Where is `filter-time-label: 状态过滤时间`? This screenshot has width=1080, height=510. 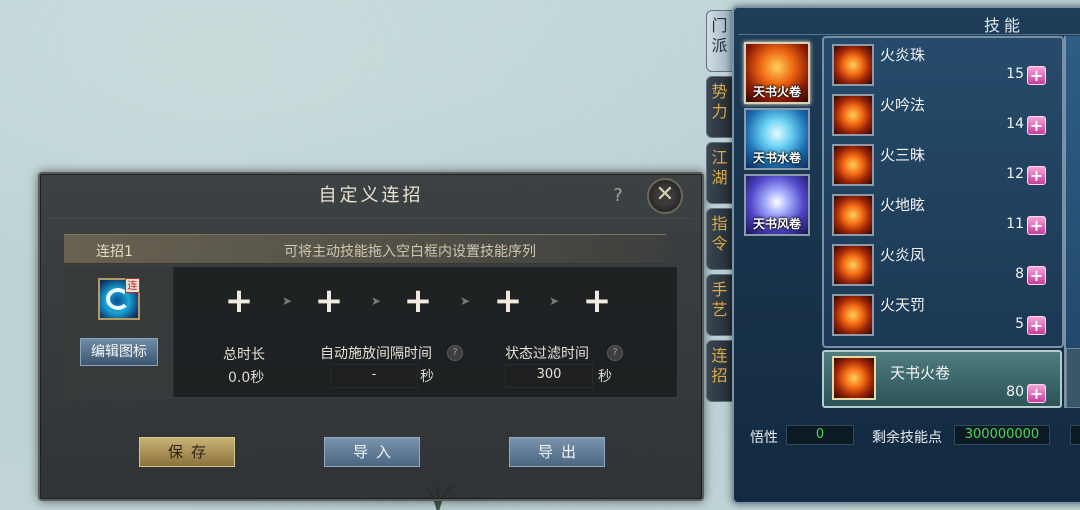 filter-time-label: 状态过滤时间 is located at coordinates (547, 354).